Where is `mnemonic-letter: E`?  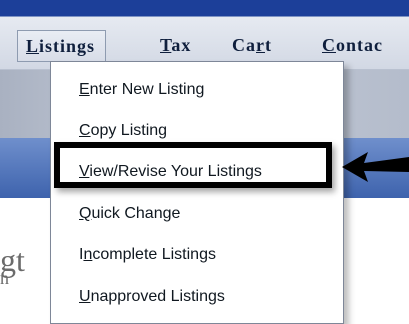
mnemonic-letter: E is located at coordinates (84, 89).